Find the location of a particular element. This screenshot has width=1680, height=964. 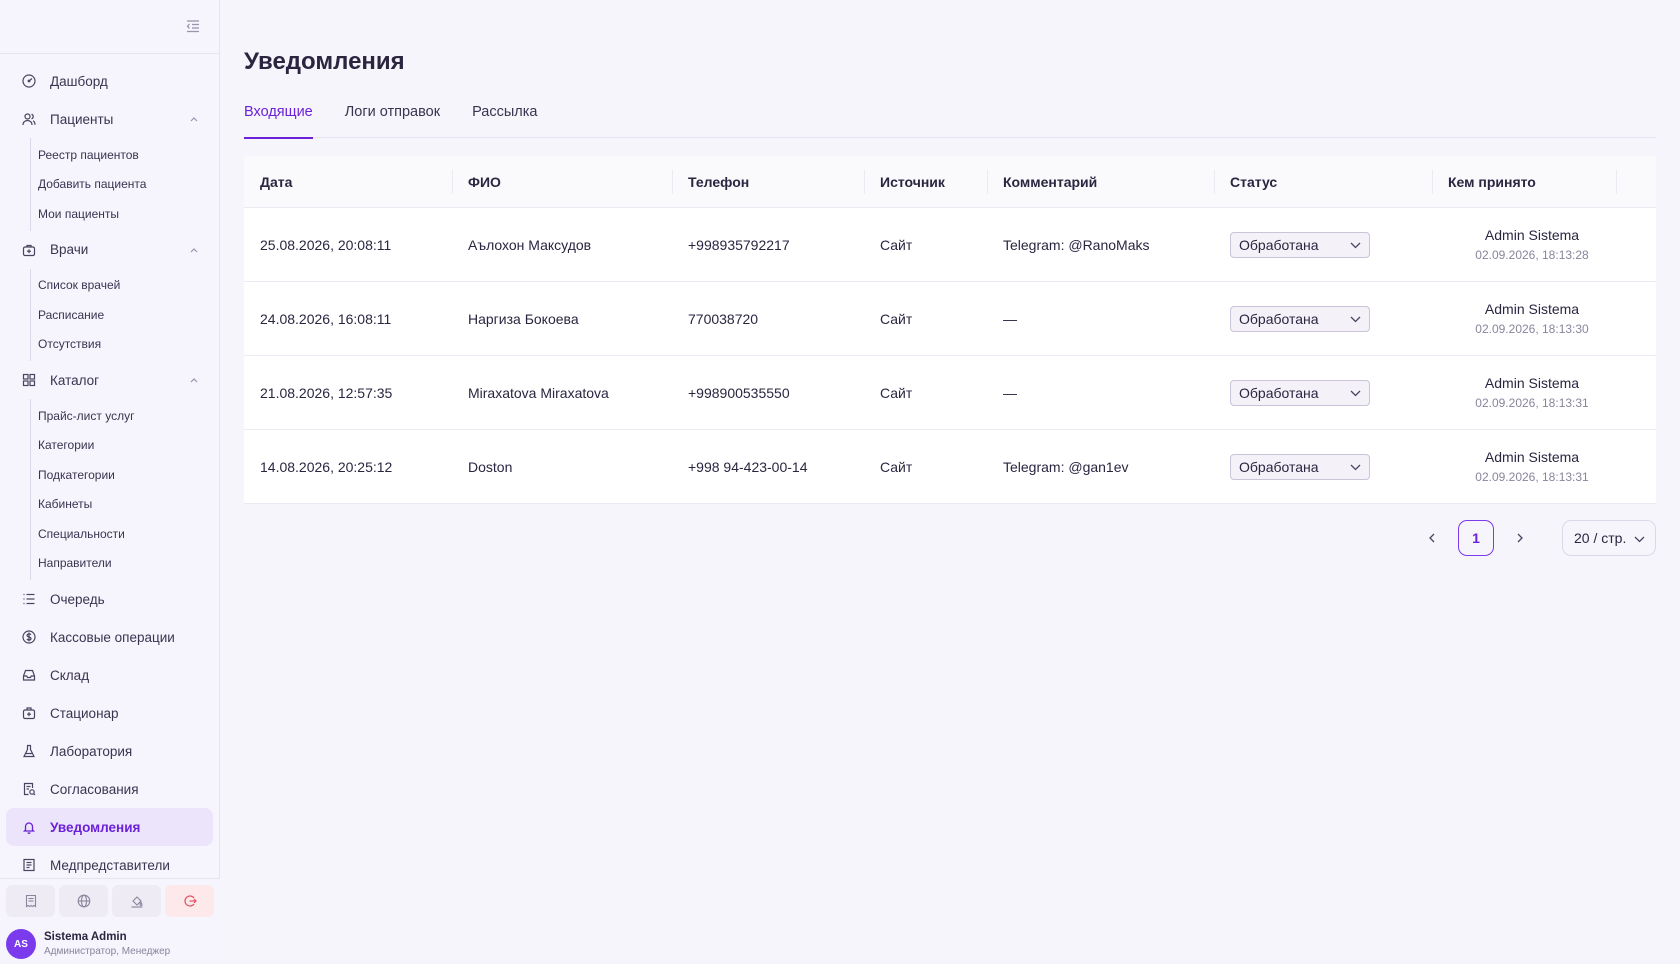

sidebar-item-doctors: Врачи is located at coordinates (109, 250).